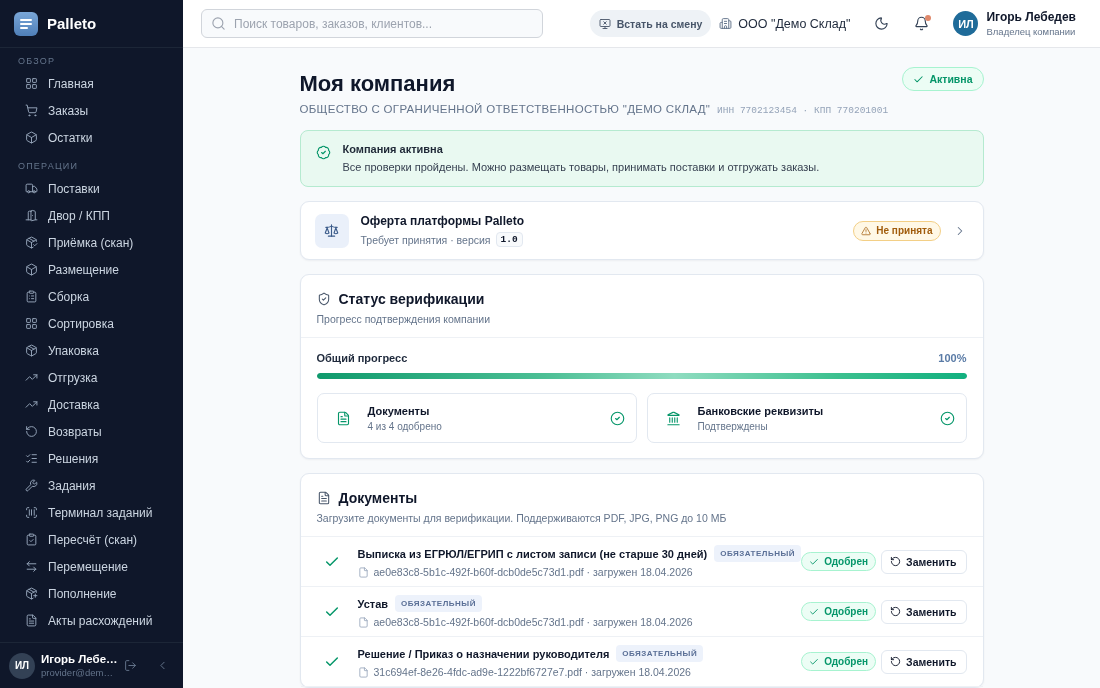 Image resolution: width=1100 pixels, height=688 pixels. What do you see at coordinates (1031, 31) in the screenshot?
I see `user-role: Владелец компании` at bounding box center [1031, 31].